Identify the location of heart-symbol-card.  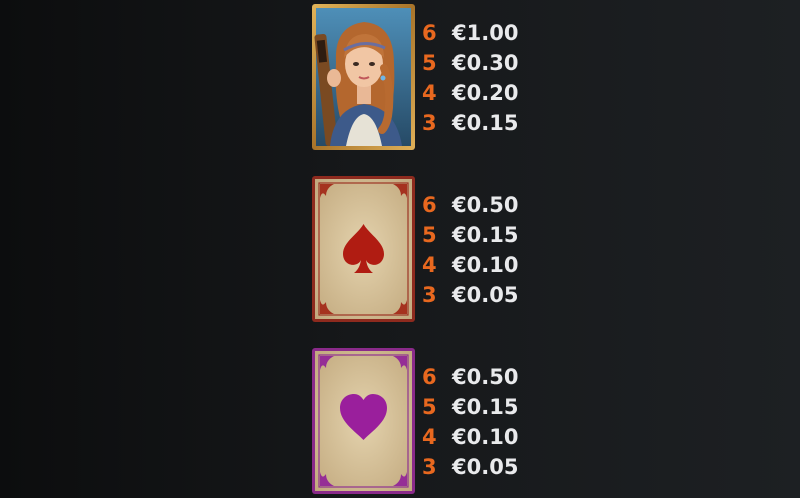
(363, 421).